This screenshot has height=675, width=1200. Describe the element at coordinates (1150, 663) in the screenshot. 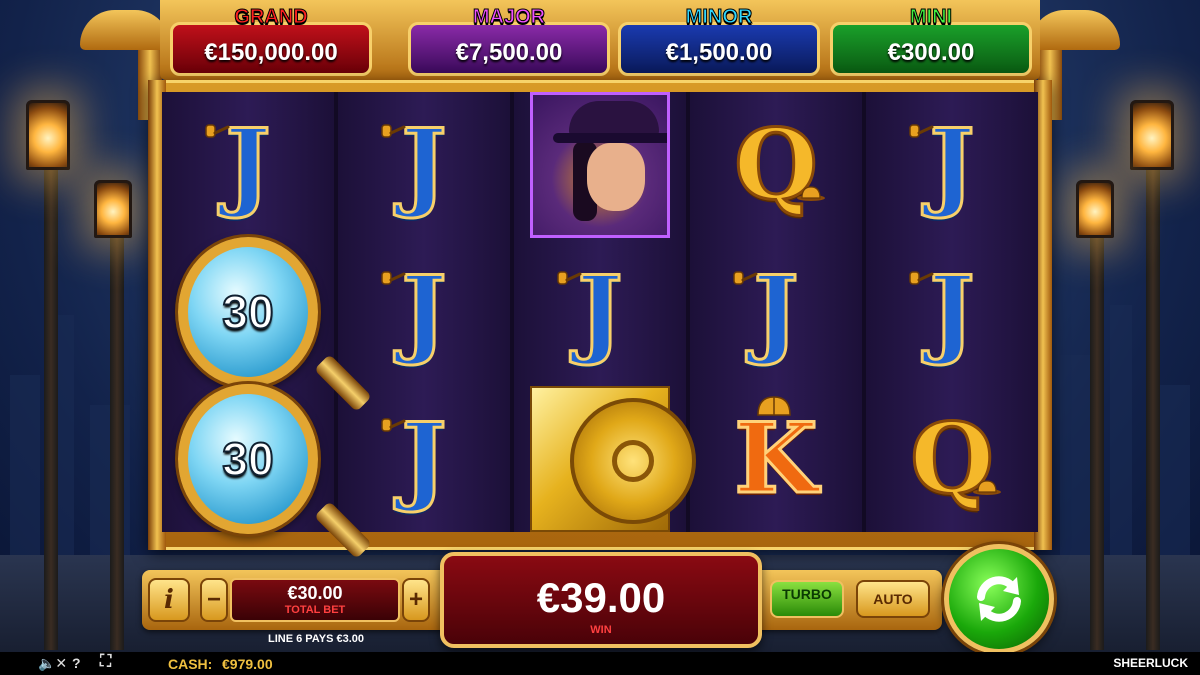

I see `brand-logo: SHEERLUCK` at that location.